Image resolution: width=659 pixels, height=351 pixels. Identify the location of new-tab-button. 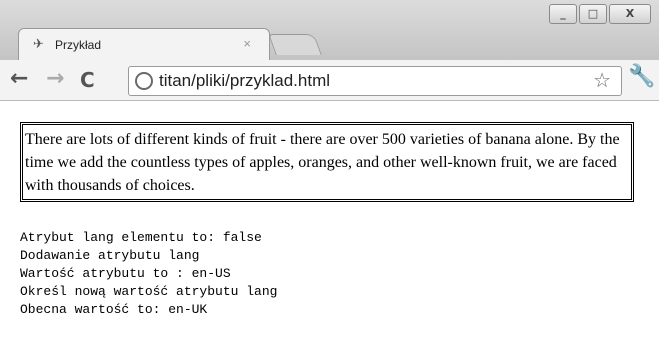
(295, 44).